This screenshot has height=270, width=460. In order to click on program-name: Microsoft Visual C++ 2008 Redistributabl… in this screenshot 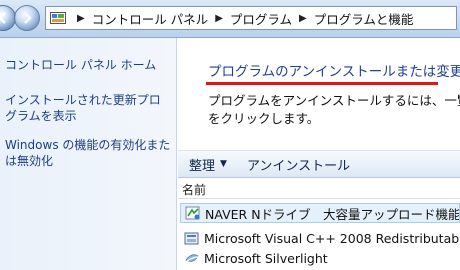, I will do `click(332, 238)`.